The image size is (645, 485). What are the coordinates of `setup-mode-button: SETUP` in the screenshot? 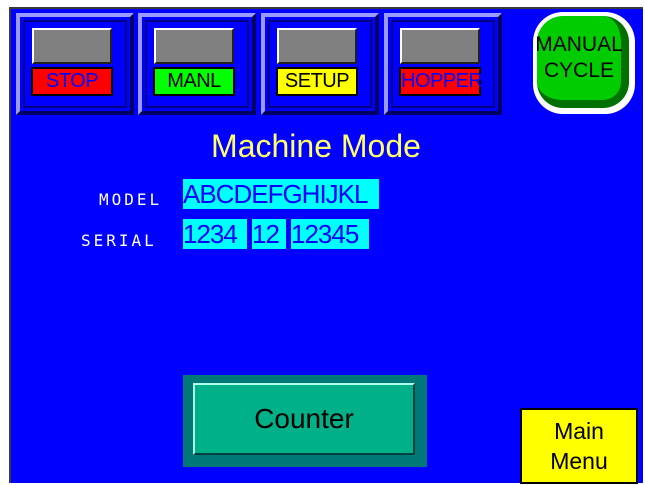 It's located at (320, 64).